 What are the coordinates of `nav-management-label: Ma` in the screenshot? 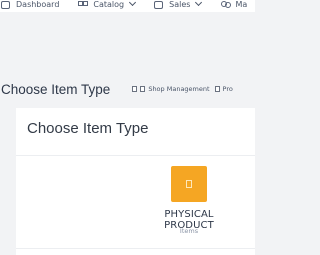 It's located at (241, 4).